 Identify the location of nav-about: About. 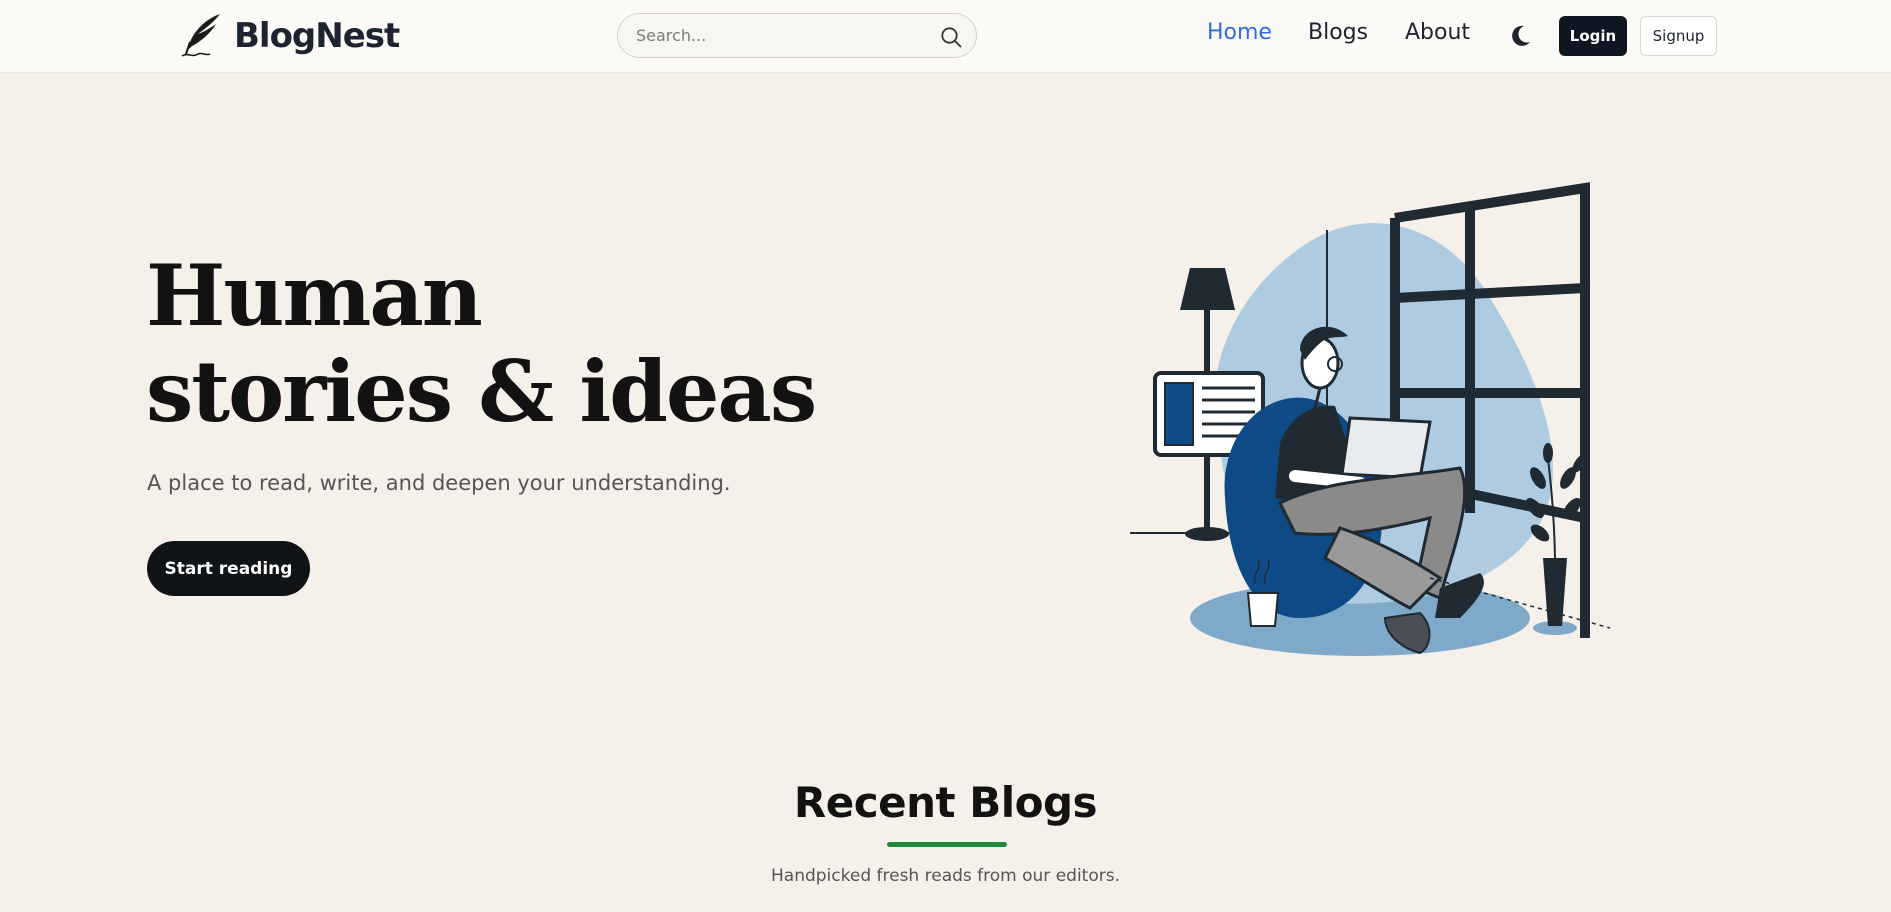
(1437, 32).